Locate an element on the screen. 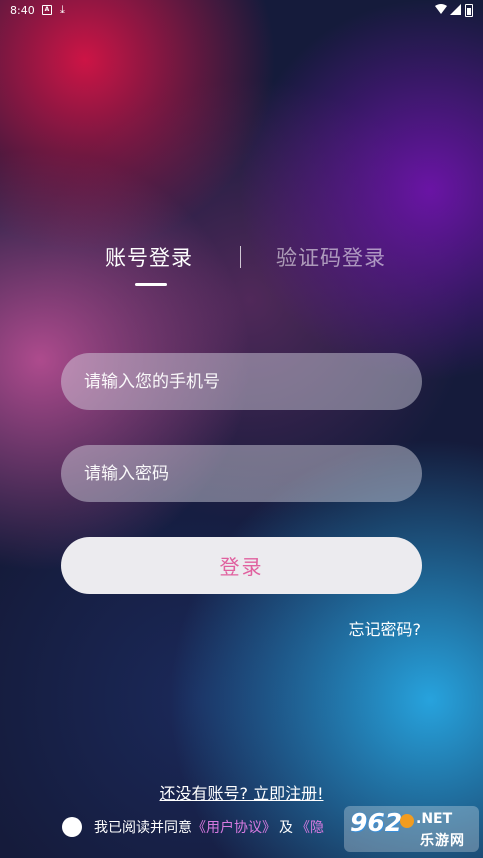 The height and width of the screenshot is (858, 483). password-field is located at coordinates (241, 473).